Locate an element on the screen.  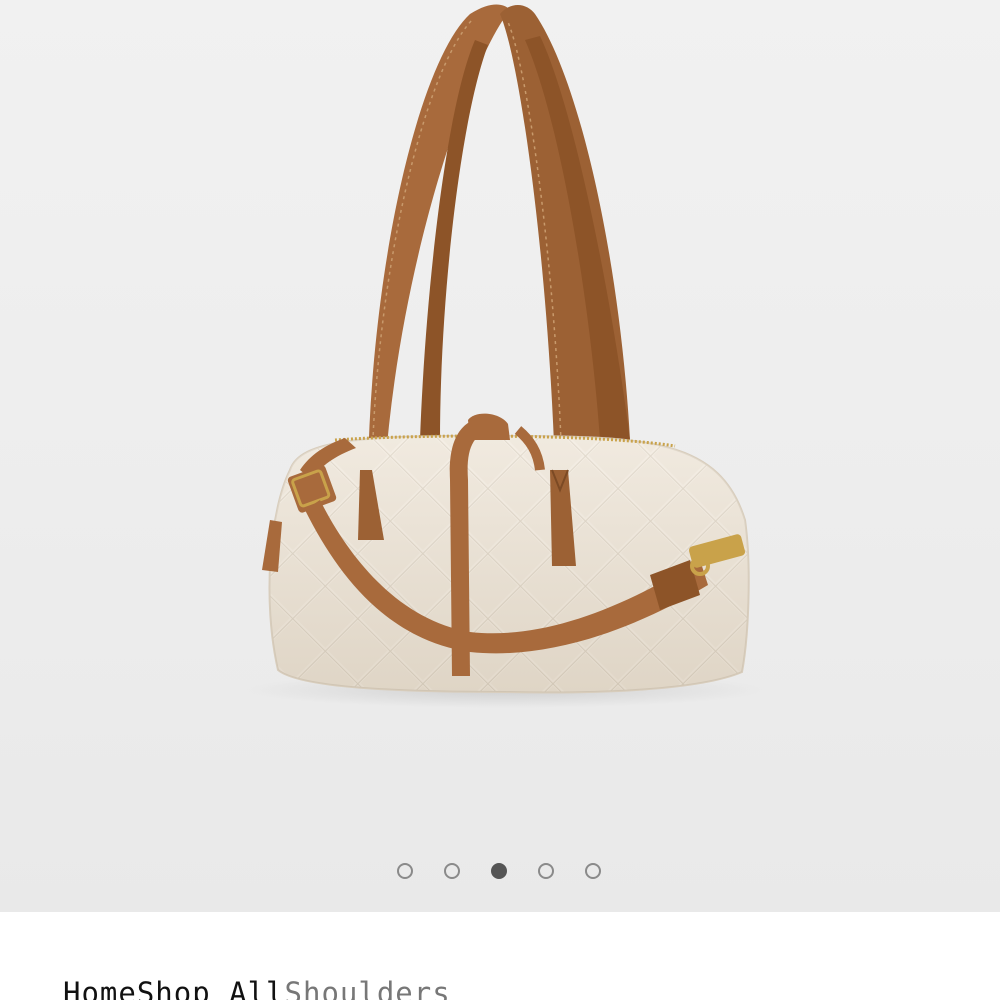
breadcrumb: HomeShop AllShoulders is located at coordinates (257, 988).